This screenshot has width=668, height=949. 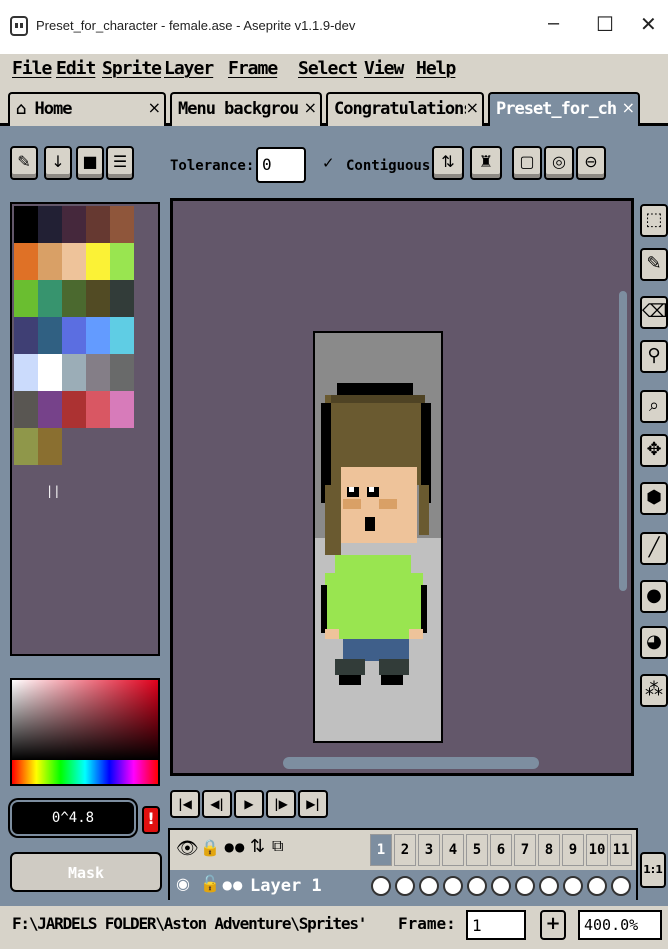 I want to click on menu-help: Help, so click(x=436, y=68).